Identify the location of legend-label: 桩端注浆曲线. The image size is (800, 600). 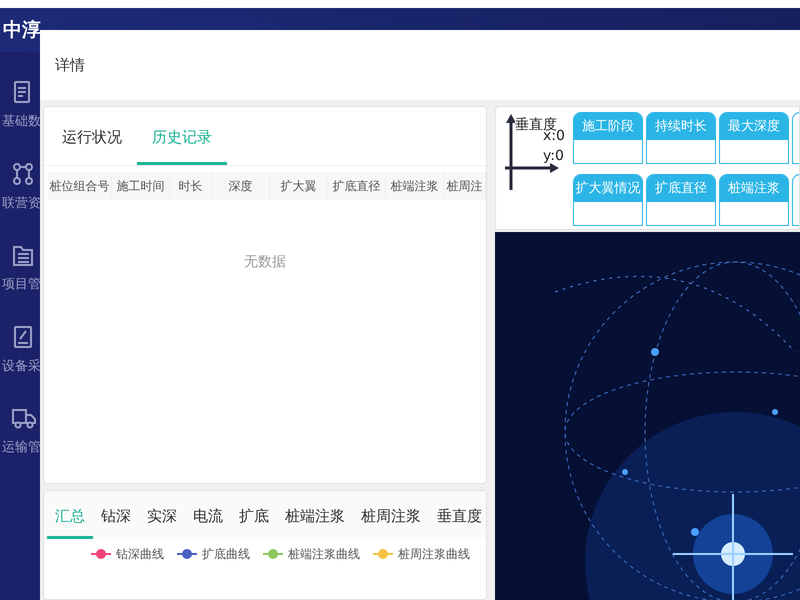
(324, 554).